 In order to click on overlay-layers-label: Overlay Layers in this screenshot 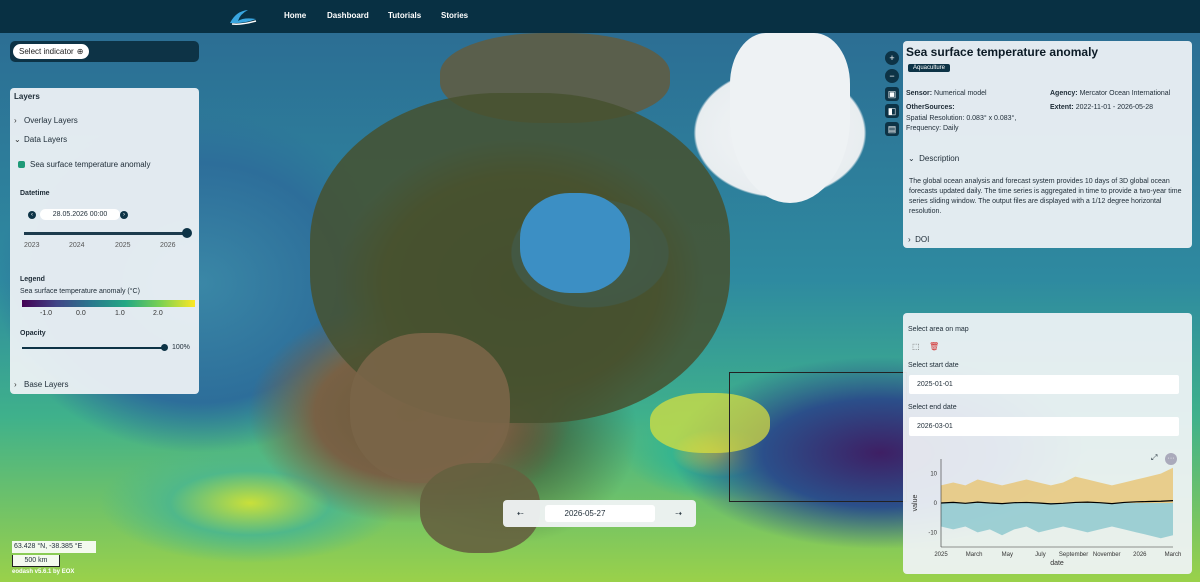, I will do `click(51, 120)`.